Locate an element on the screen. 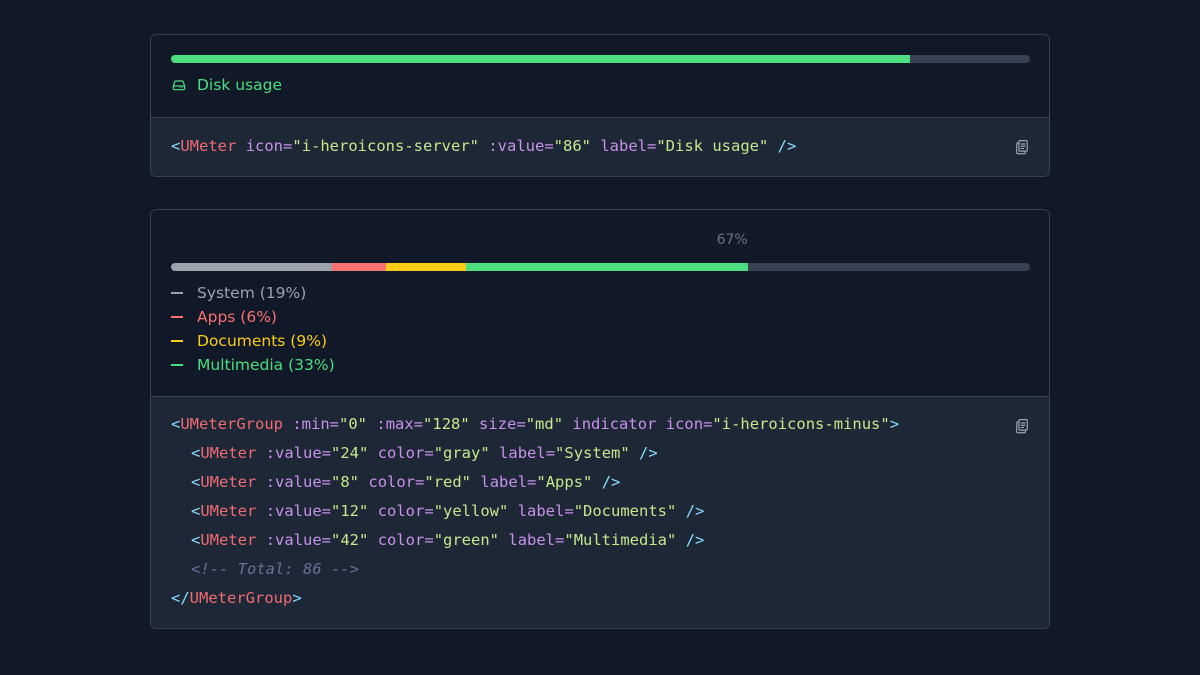  disk-usage-label: Disk usage is located at coordinates (239, 85).